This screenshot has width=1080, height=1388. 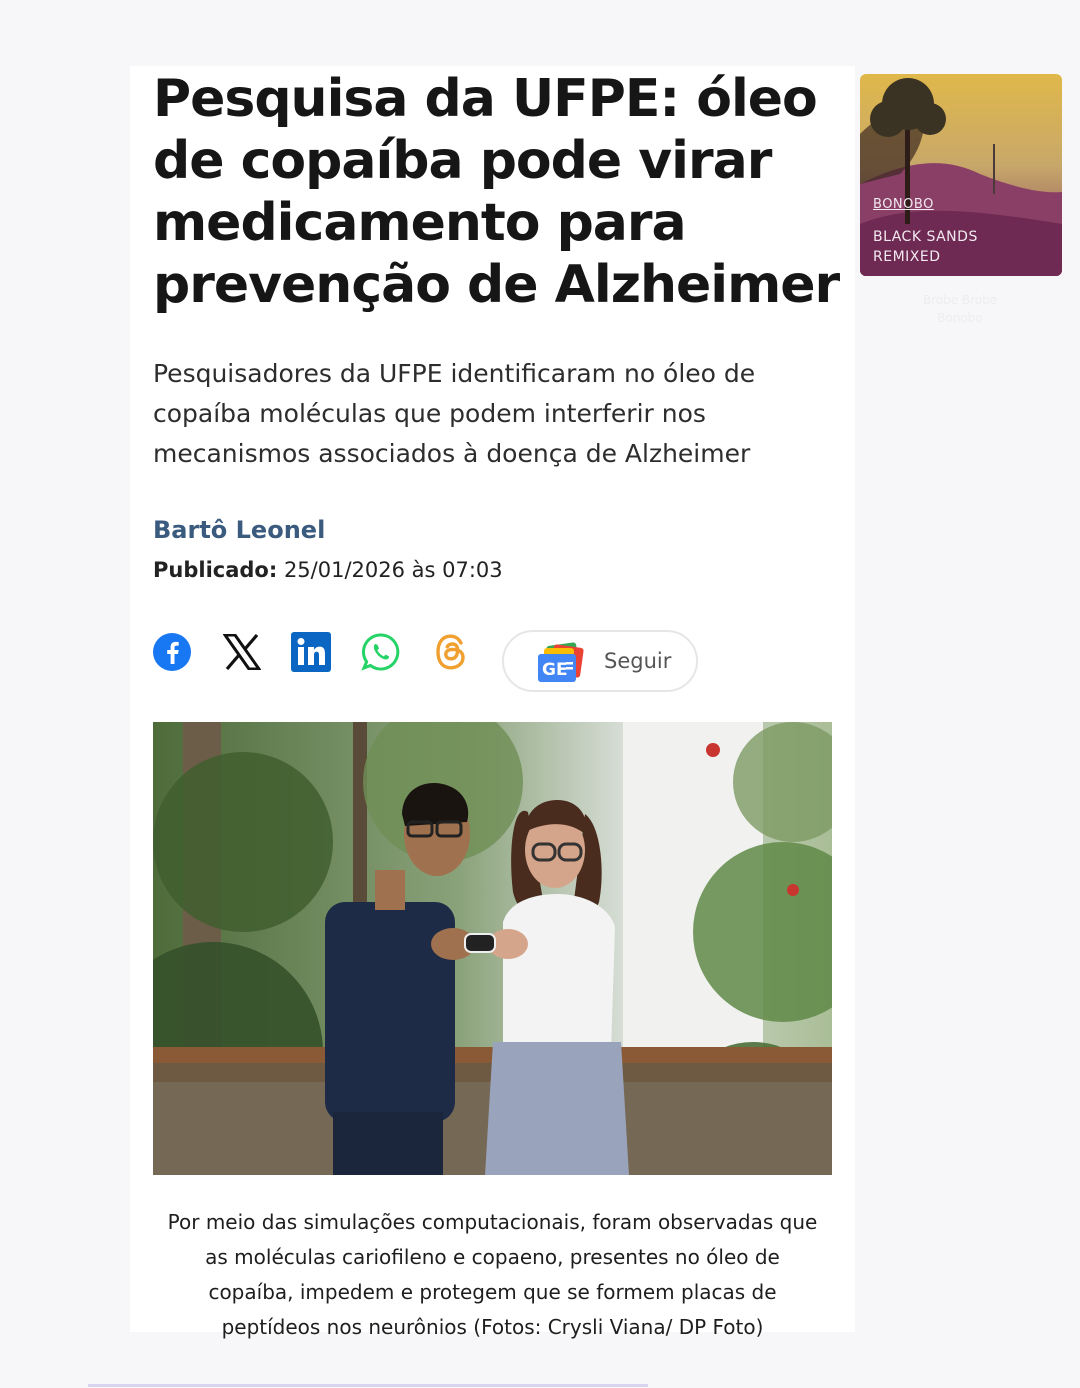 What do you see at coordinates (239, 530) in the screenshot?
I see `author-link: Bartô Leonel` at bounding box center [239, 530].